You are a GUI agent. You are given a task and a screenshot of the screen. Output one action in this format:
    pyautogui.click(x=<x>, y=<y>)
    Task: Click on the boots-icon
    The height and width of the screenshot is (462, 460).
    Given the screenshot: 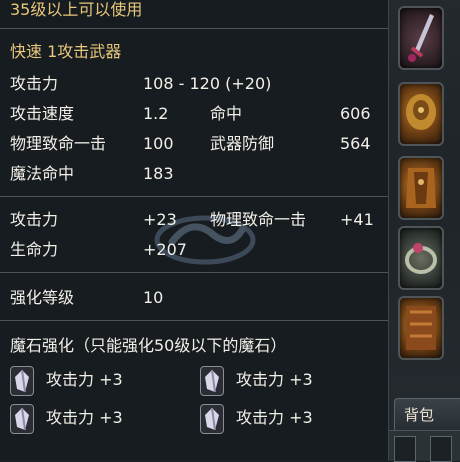 What is the action you would take?
    pyautogui.click(x=421, y=328)
    